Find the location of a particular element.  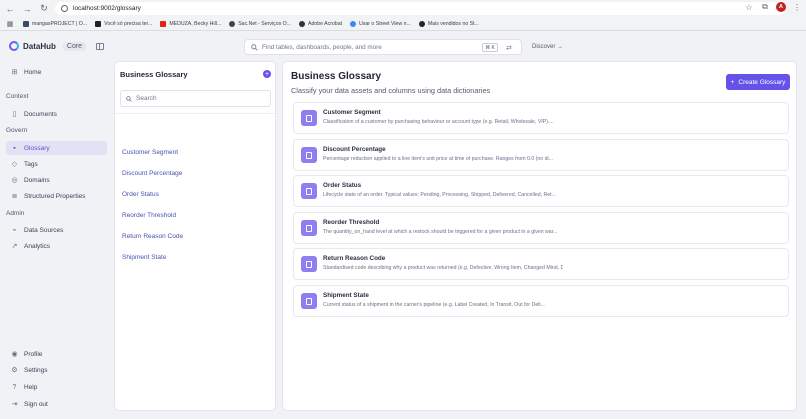

sidebar-item-glossary: ▪ Glossary is located at coordinates (56, 148).